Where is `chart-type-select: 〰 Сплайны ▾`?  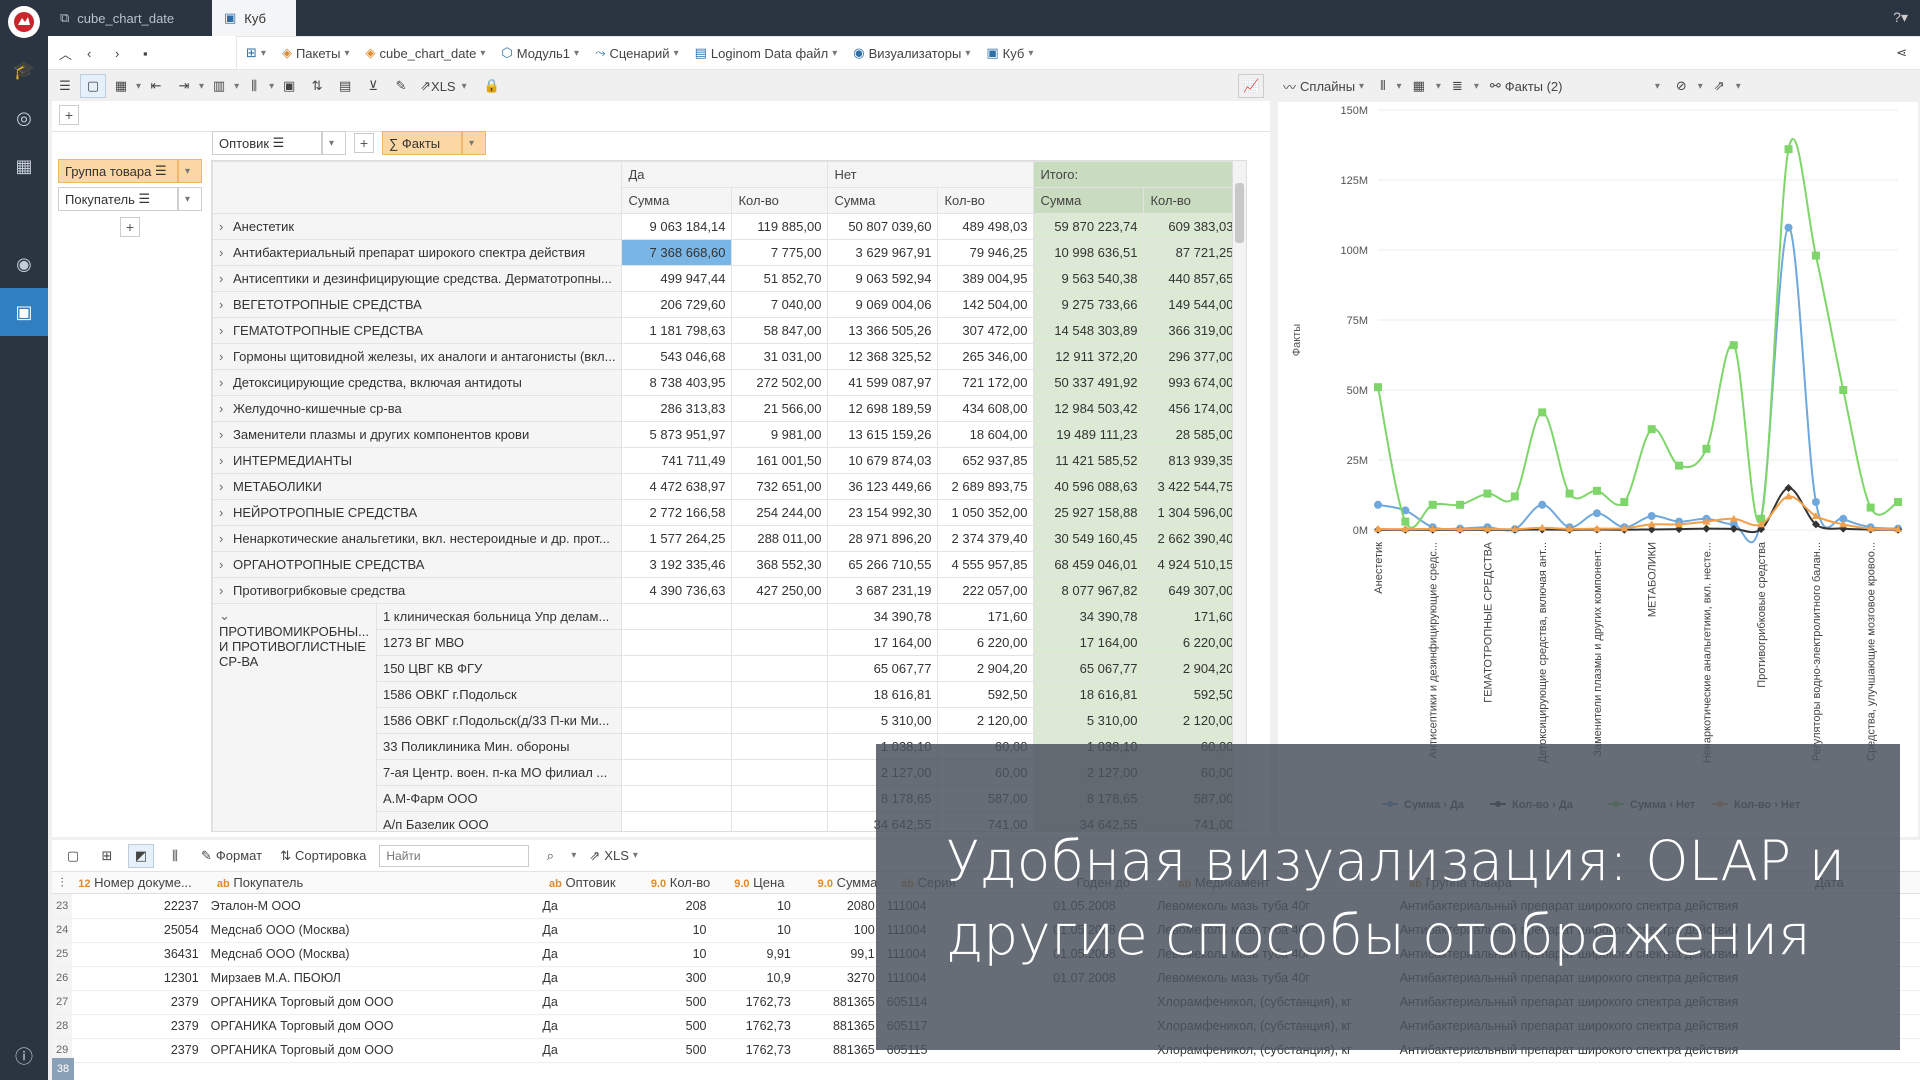 chart-type-select: 〰 Сплайны ▾ is located at coordinates (1323, 86).